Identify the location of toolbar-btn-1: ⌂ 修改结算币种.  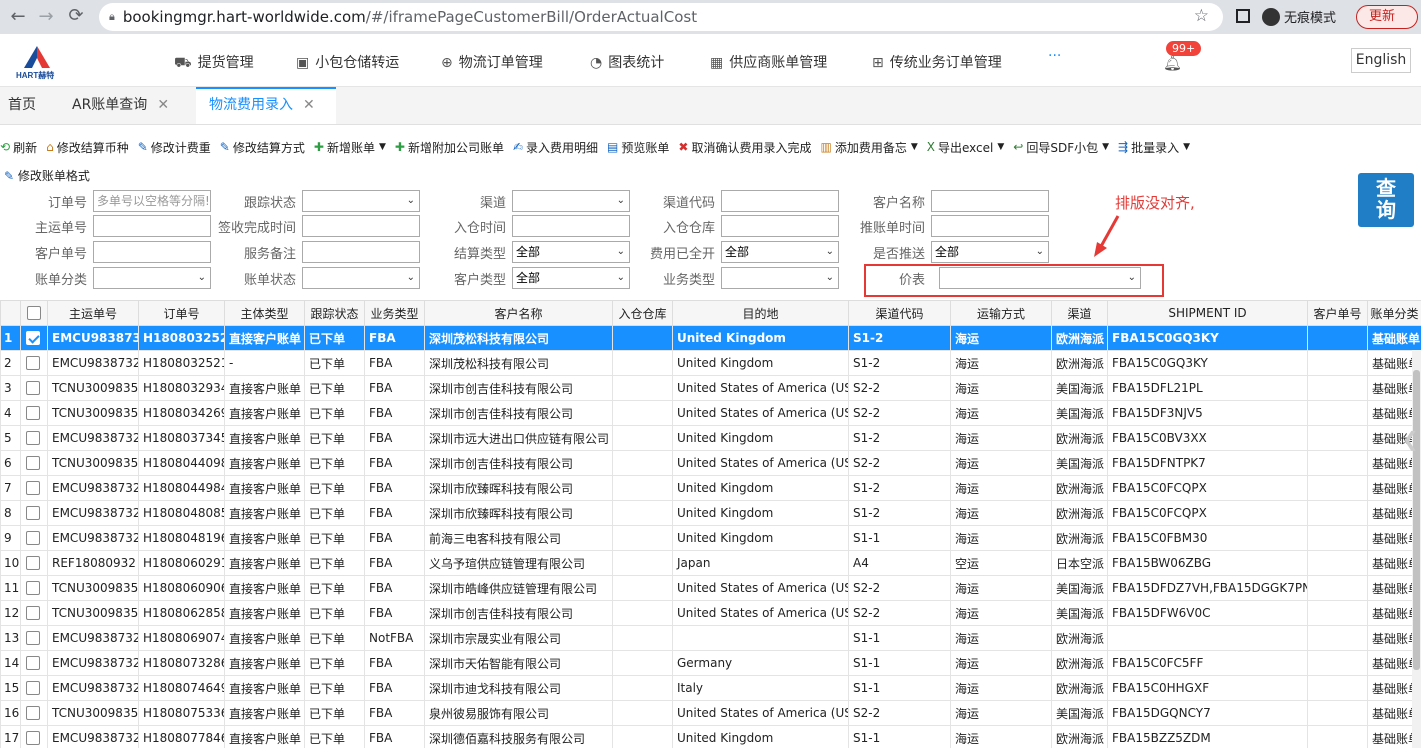
(87, 147).